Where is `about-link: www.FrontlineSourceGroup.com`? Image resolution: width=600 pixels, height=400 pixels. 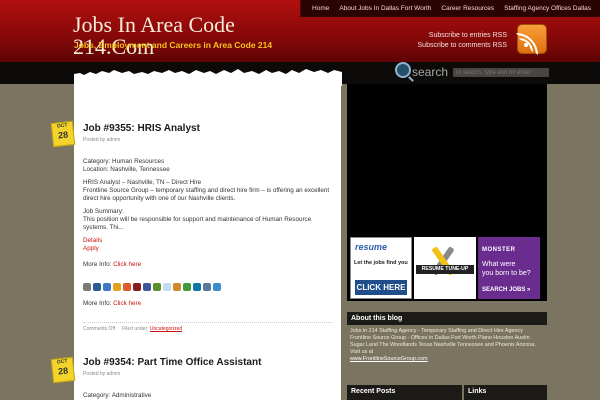
about-link: www.FrontlineSourceGroup.com is located at coordinates (389, 359).